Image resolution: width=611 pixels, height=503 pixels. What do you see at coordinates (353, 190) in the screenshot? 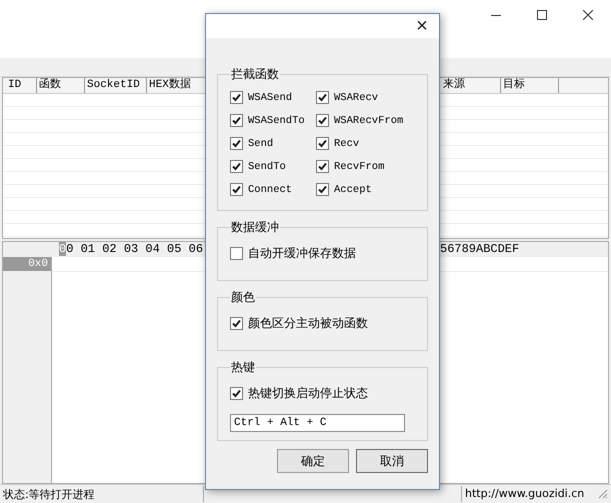
I see `option-label: Accept` at bounding box center [353, 190].